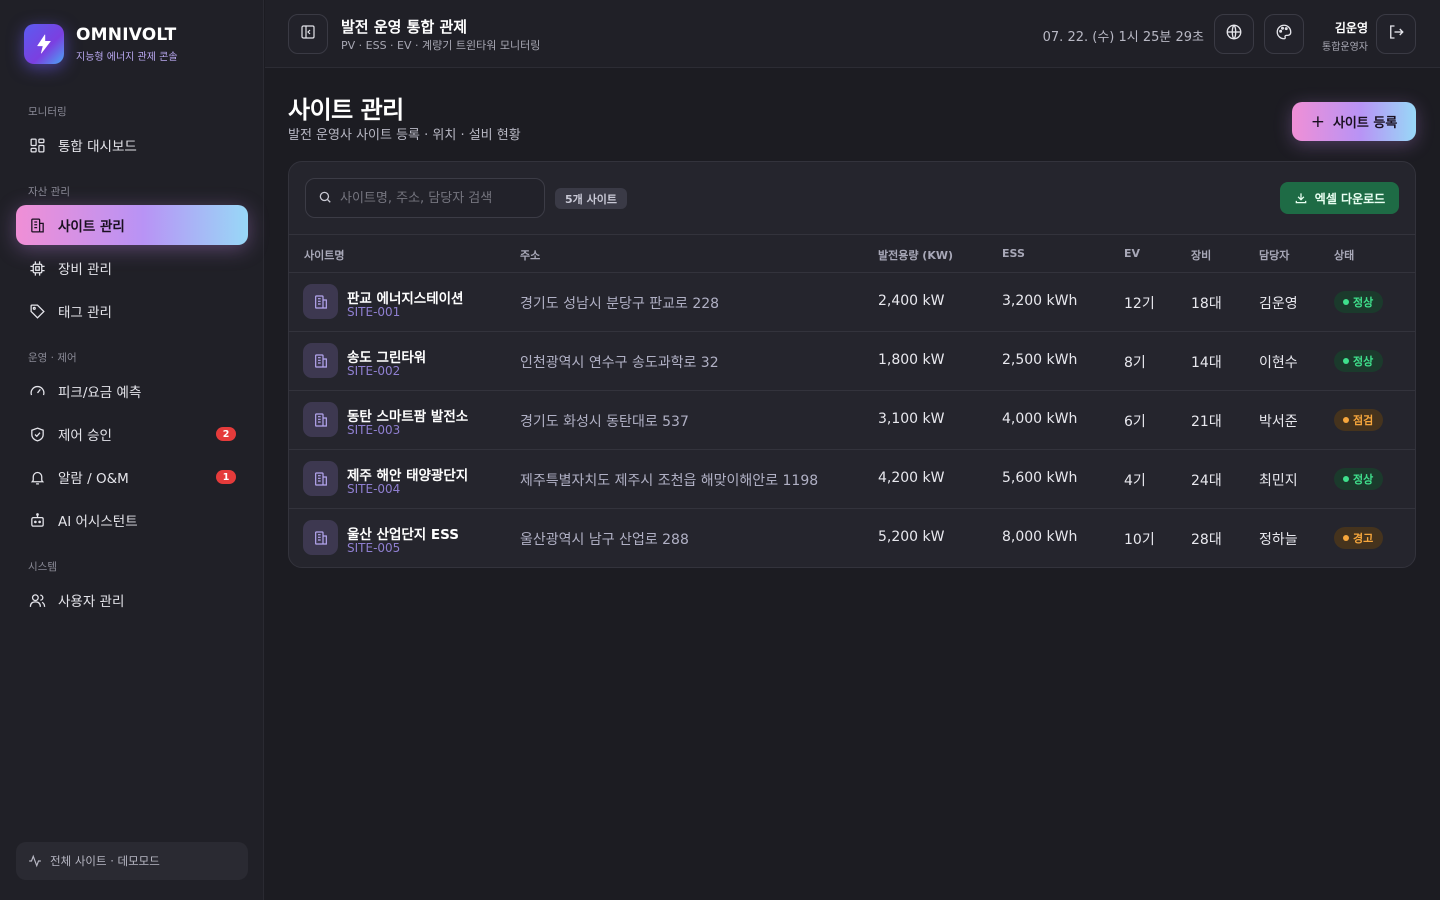 The width and height of the screenshot is (1440, 900). Describe the element at coordinates (1139, 540) in the screenshot. I see `site-ev: 10기` at that location.